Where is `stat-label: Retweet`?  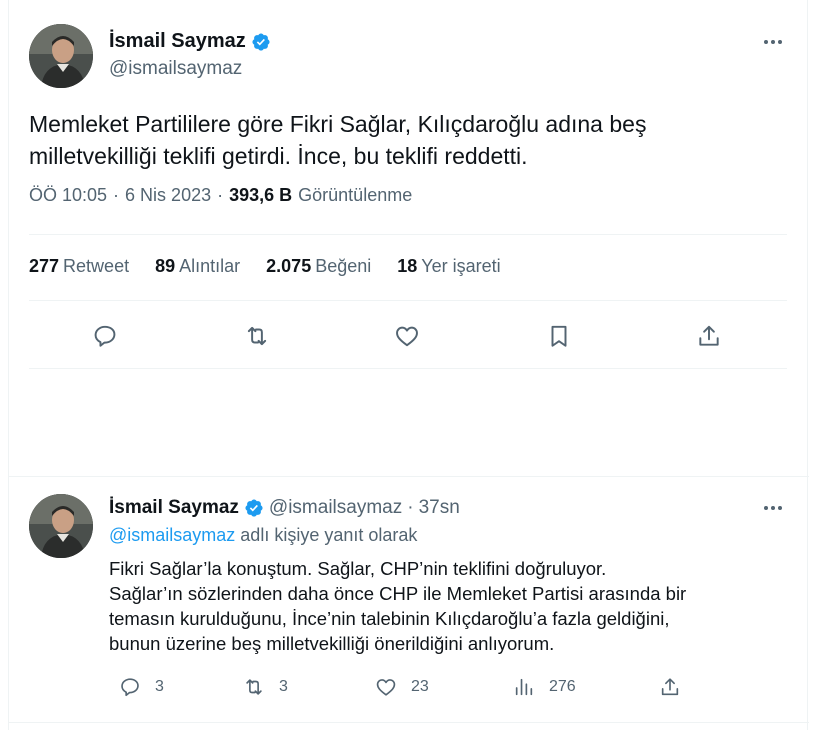
stat-label: Retweet is located at coordinates (96, 266).